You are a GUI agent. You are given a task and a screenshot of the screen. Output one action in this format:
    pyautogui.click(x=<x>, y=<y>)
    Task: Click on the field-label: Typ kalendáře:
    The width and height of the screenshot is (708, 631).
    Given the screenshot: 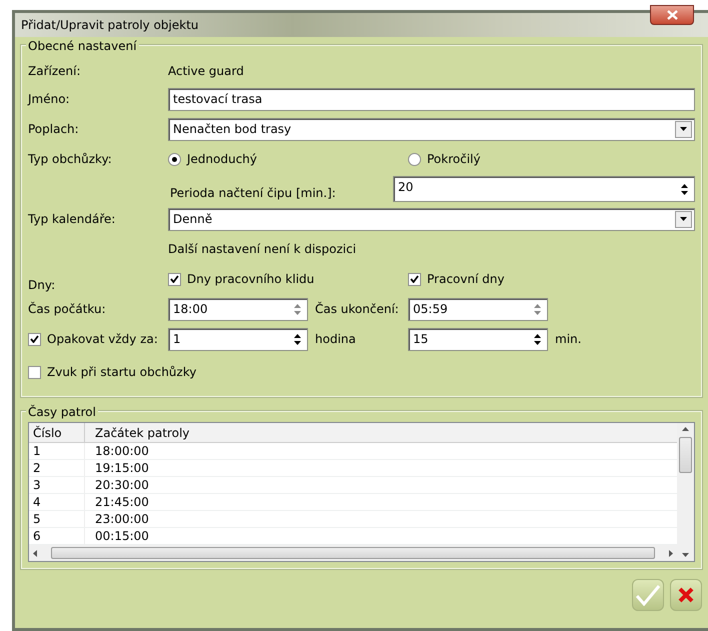 What is the action you would take?
    pyautogui.click(x=72, y=219)
    